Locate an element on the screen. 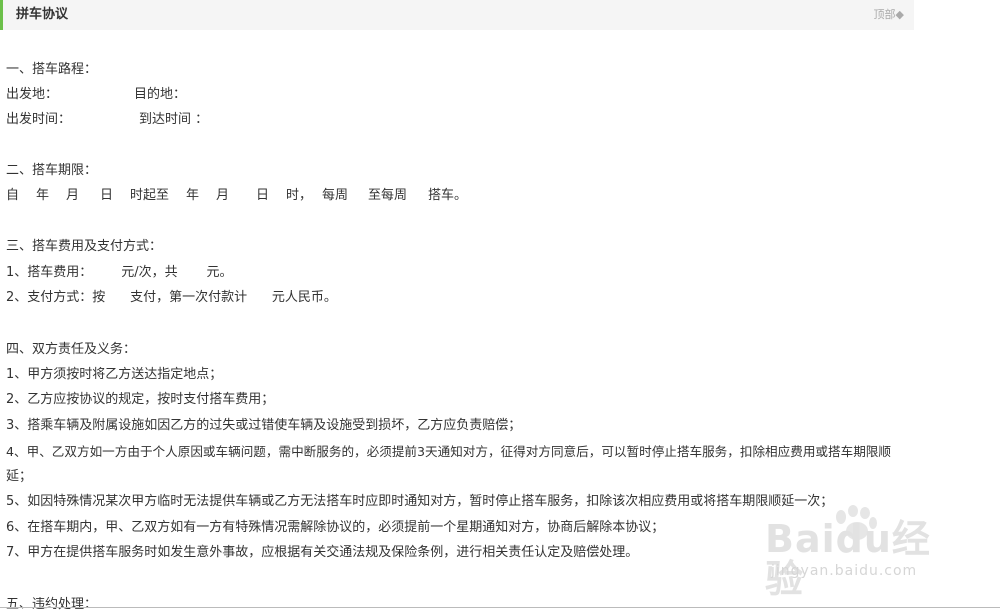 The height and width of the screenshot is (613, 1000). duty-item: 2、乙方应按协议的规定，按时支付搭车费用； is located at coordinates (140, 399).